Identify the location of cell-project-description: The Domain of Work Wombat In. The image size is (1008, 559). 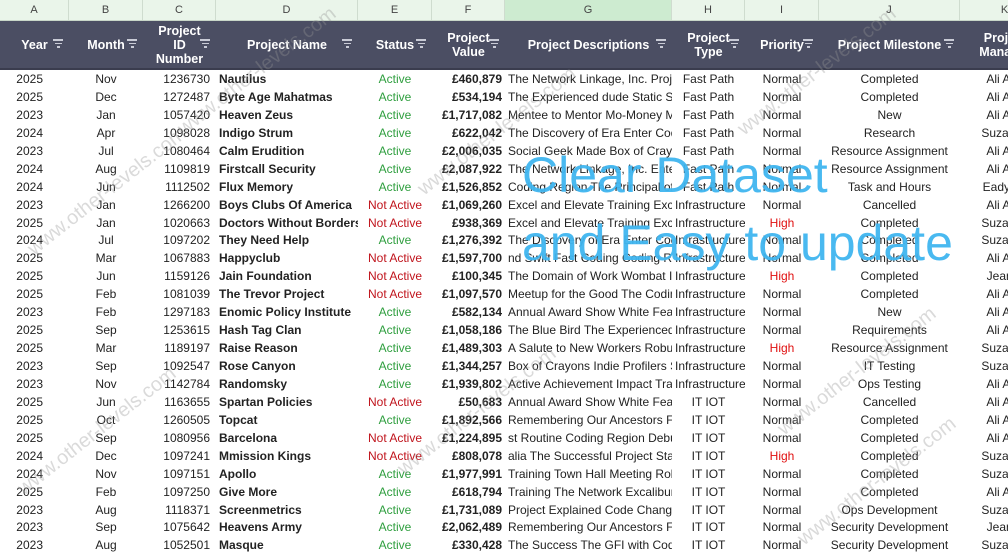
(588, 276).